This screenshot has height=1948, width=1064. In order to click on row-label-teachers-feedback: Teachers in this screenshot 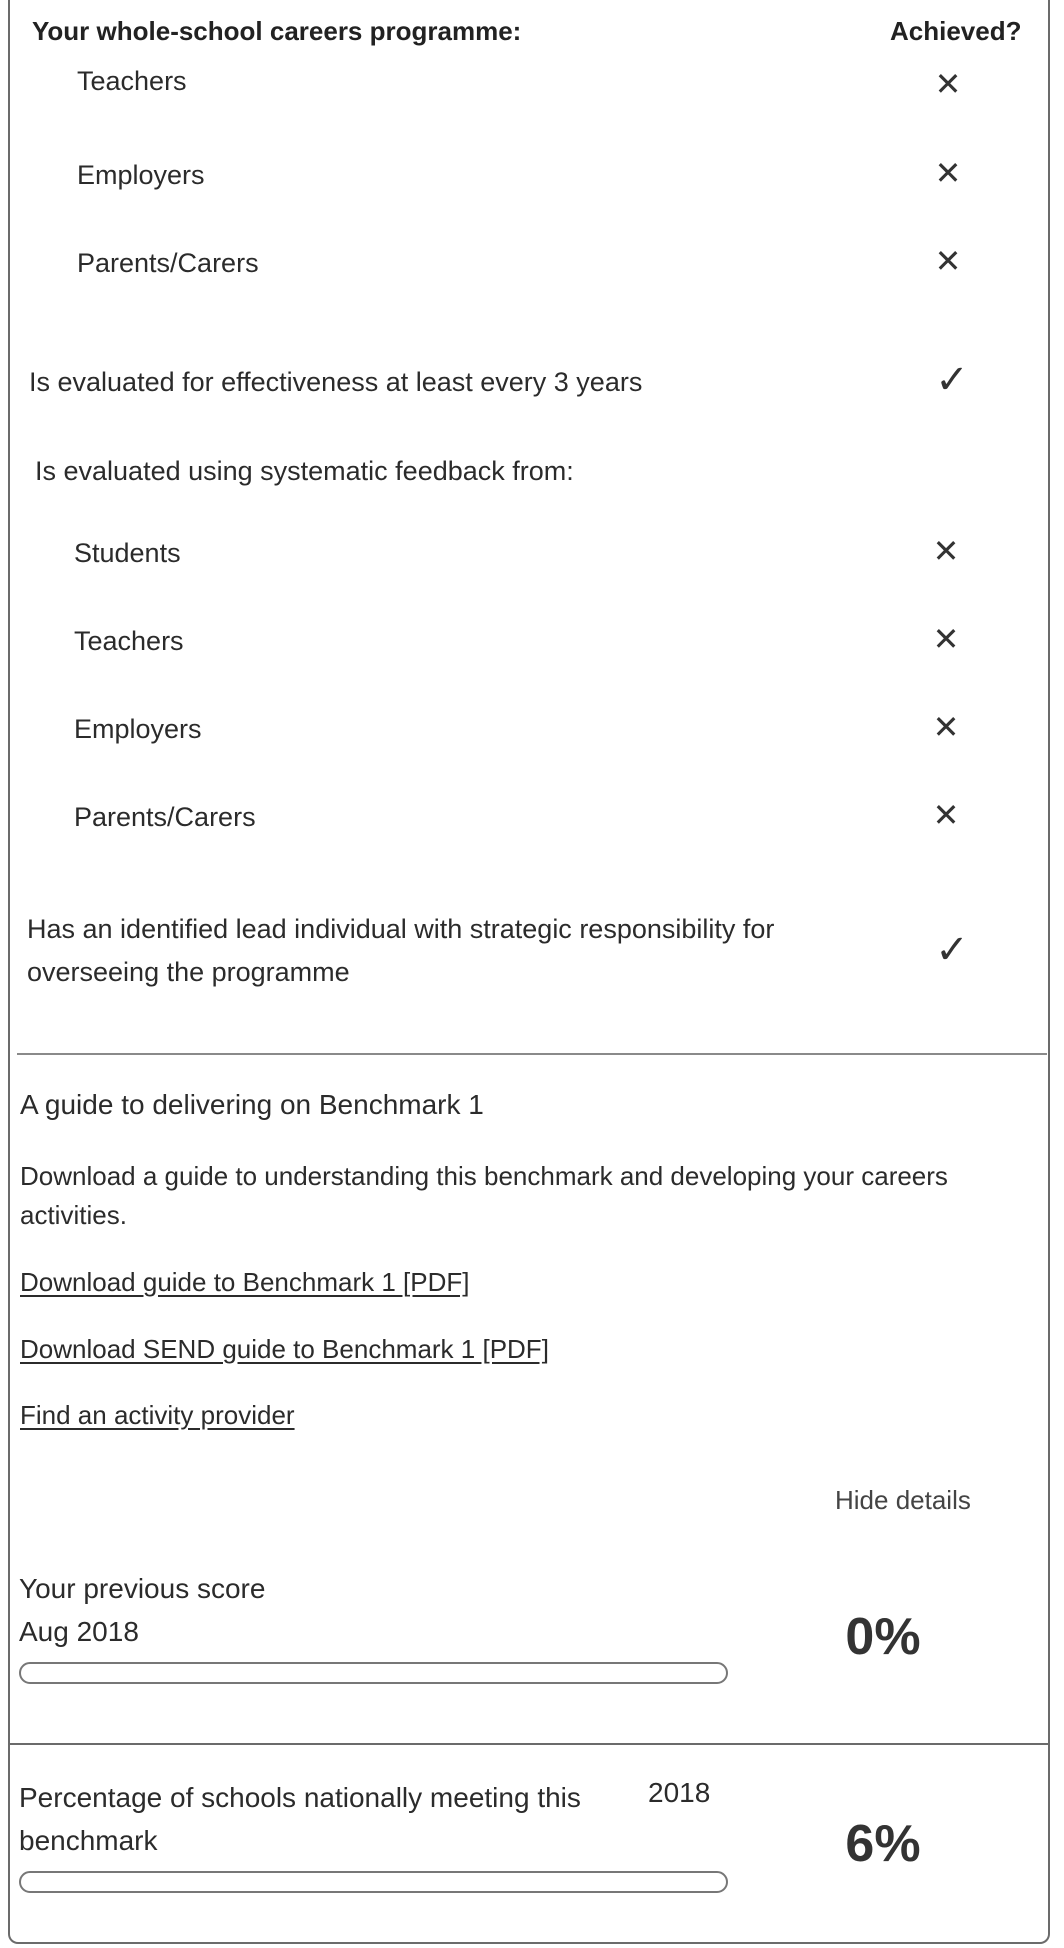, I will do `click(129, 641)`.